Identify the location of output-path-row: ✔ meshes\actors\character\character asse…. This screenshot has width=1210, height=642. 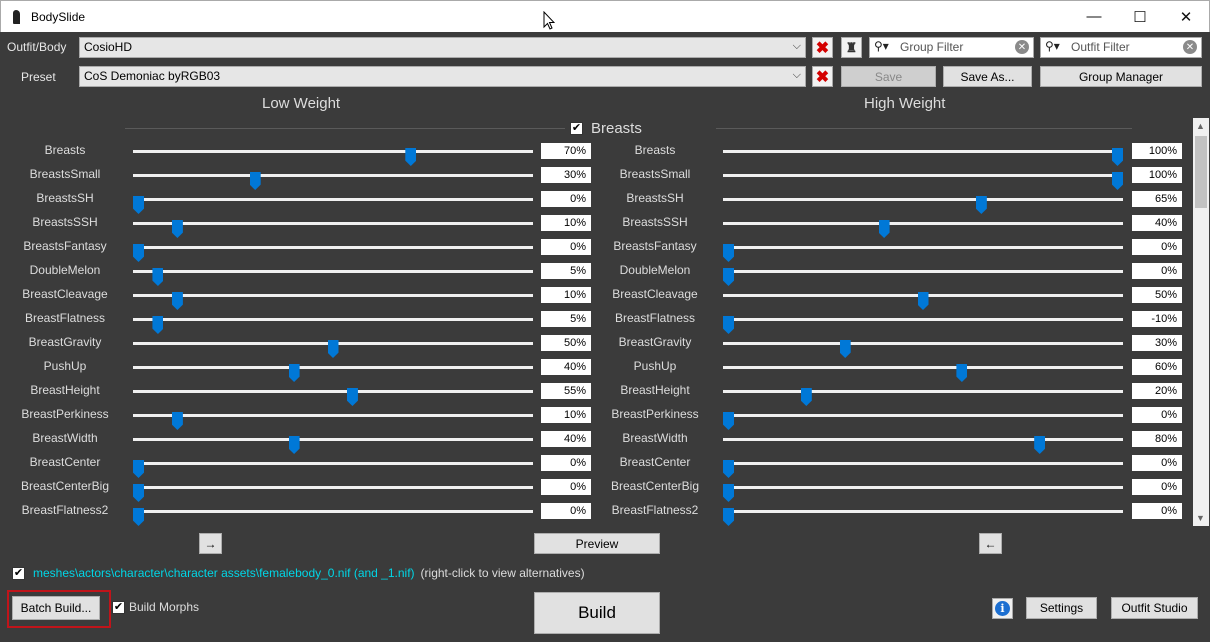
(298, 573).